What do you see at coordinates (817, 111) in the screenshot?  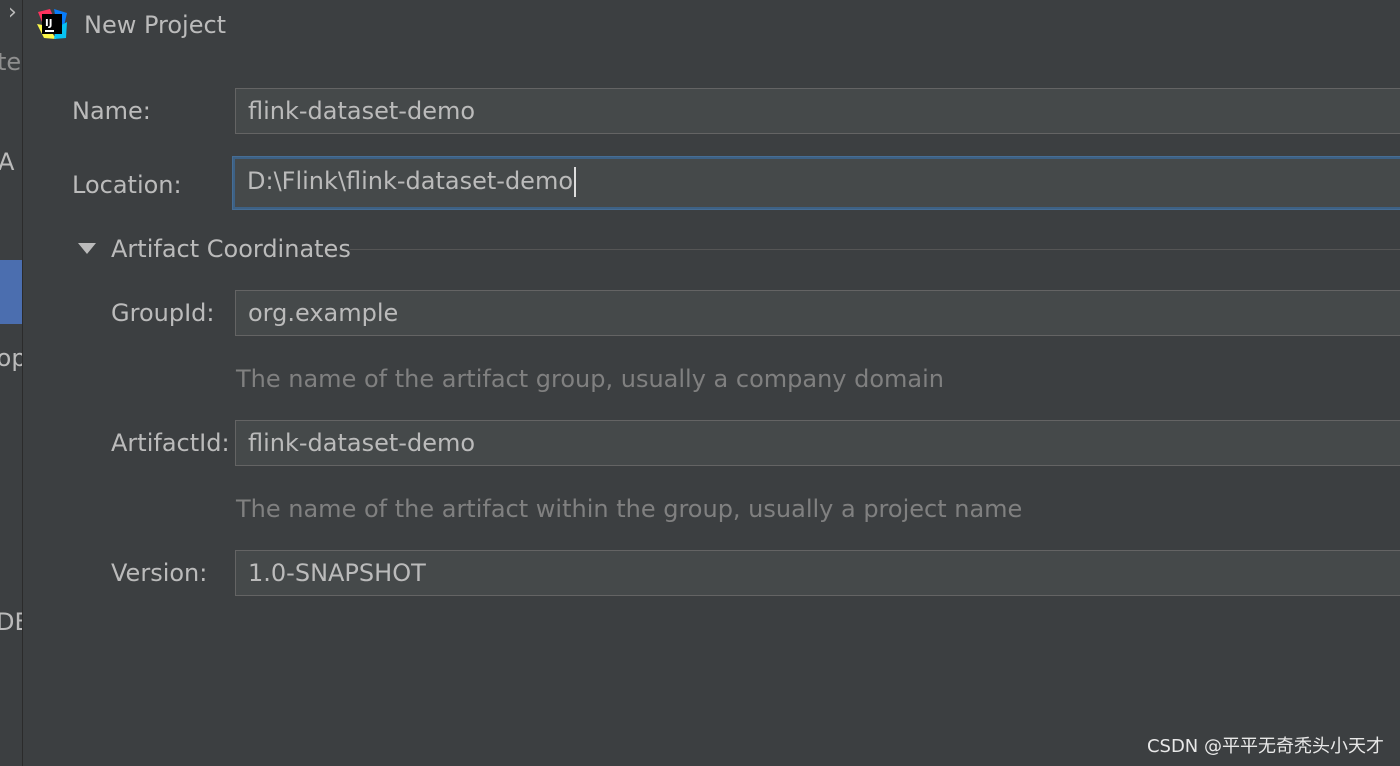 I see `name-input: flink-dataset-demo` at bounding box center [817, 111].